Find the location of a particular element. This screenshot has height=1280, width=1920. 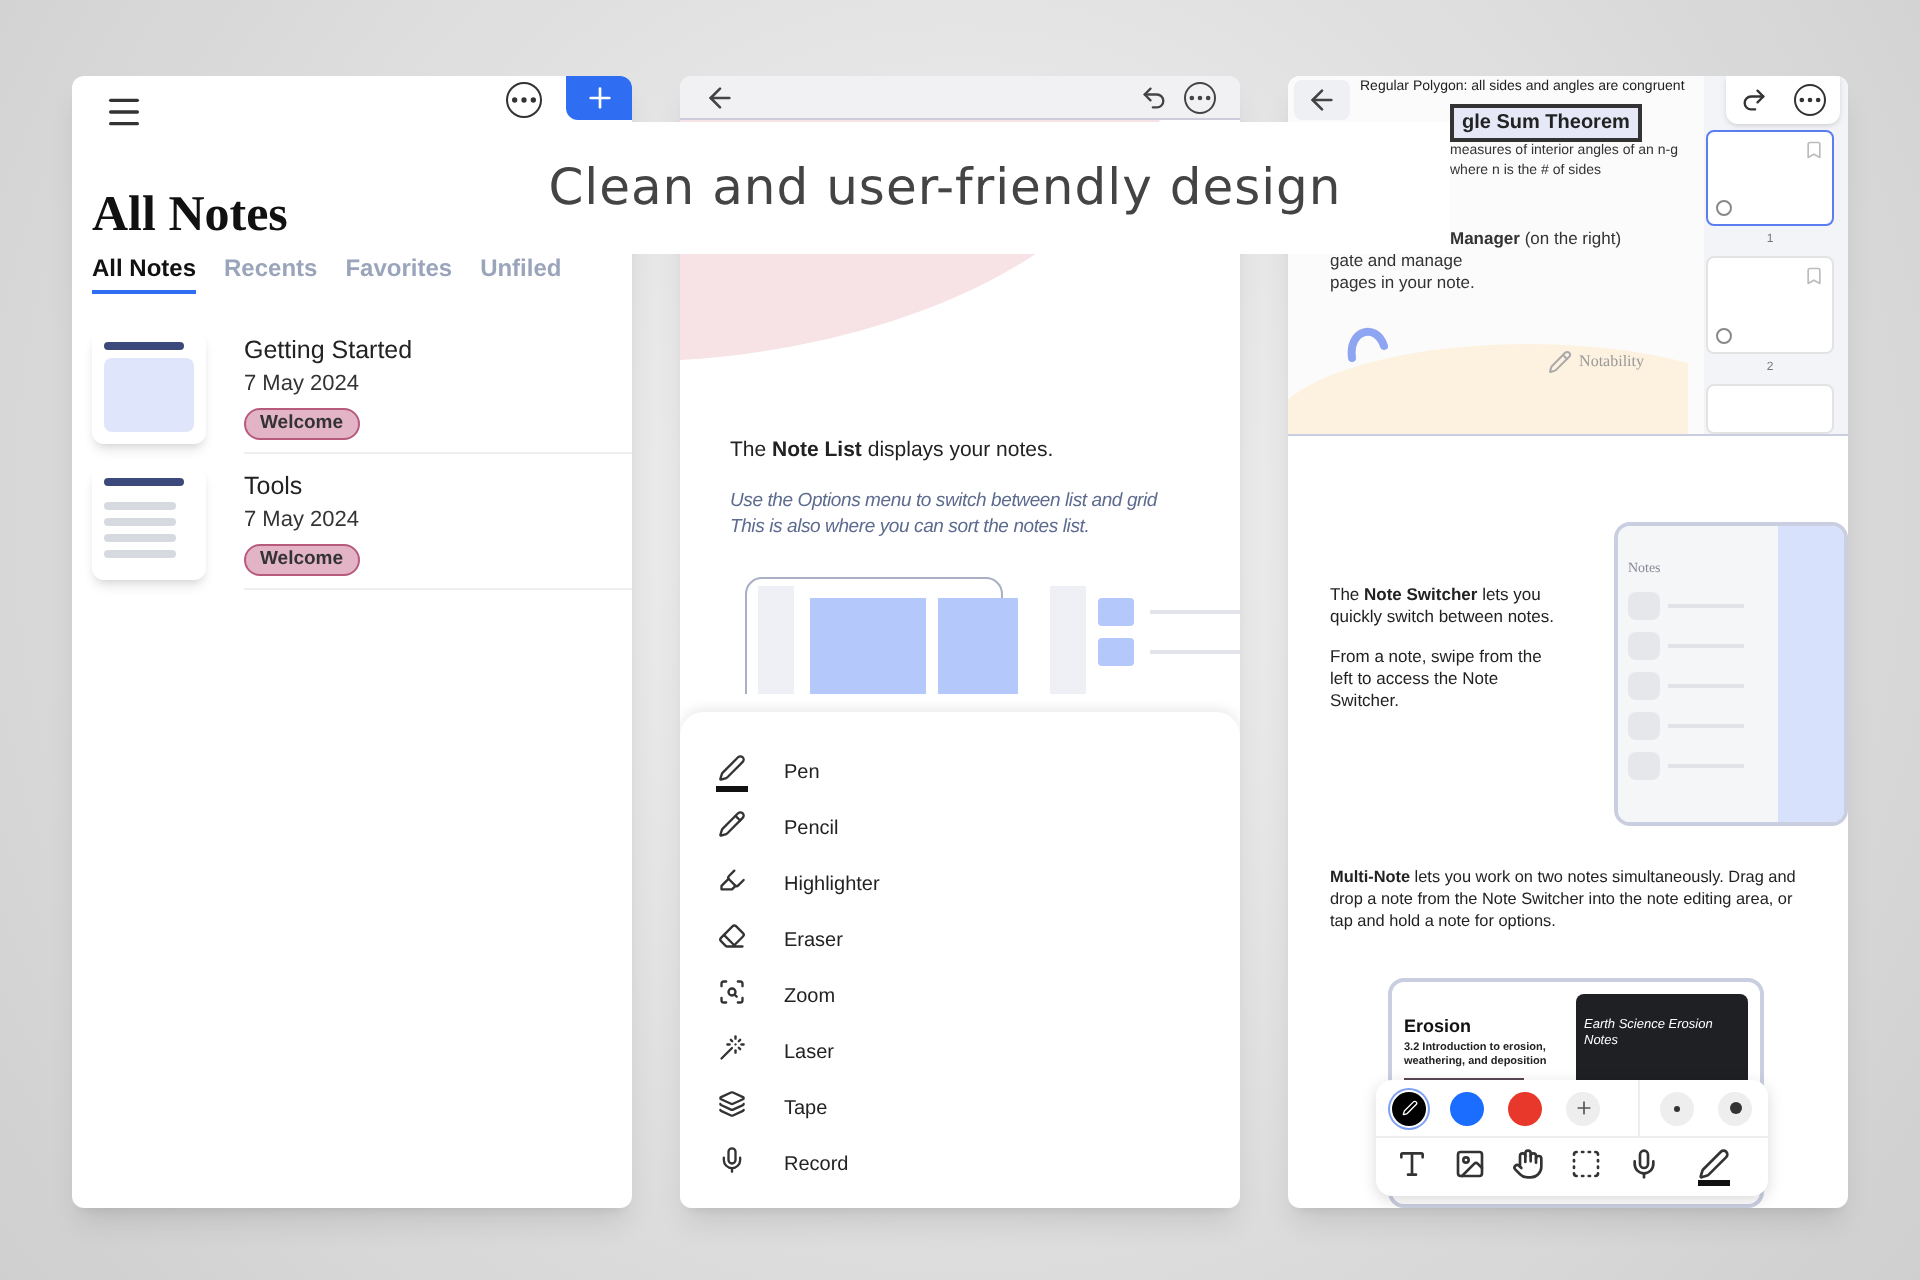

tool-label: Record is located at coordinates (816, 1165).